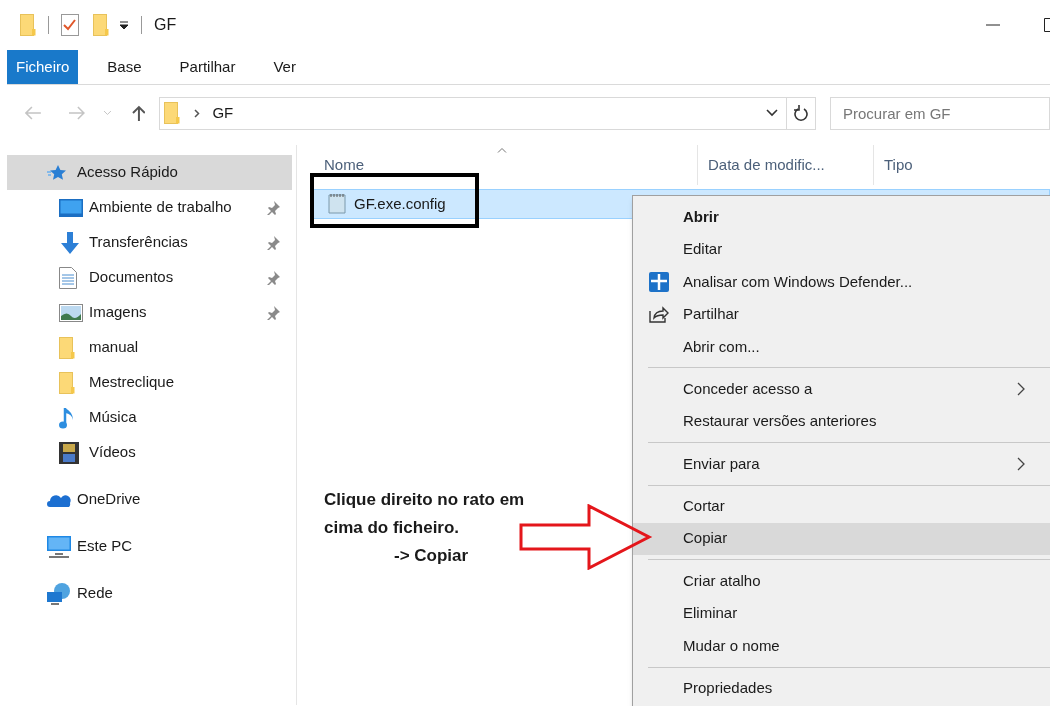  I want to click on path-text: GF, so click(223, 112).